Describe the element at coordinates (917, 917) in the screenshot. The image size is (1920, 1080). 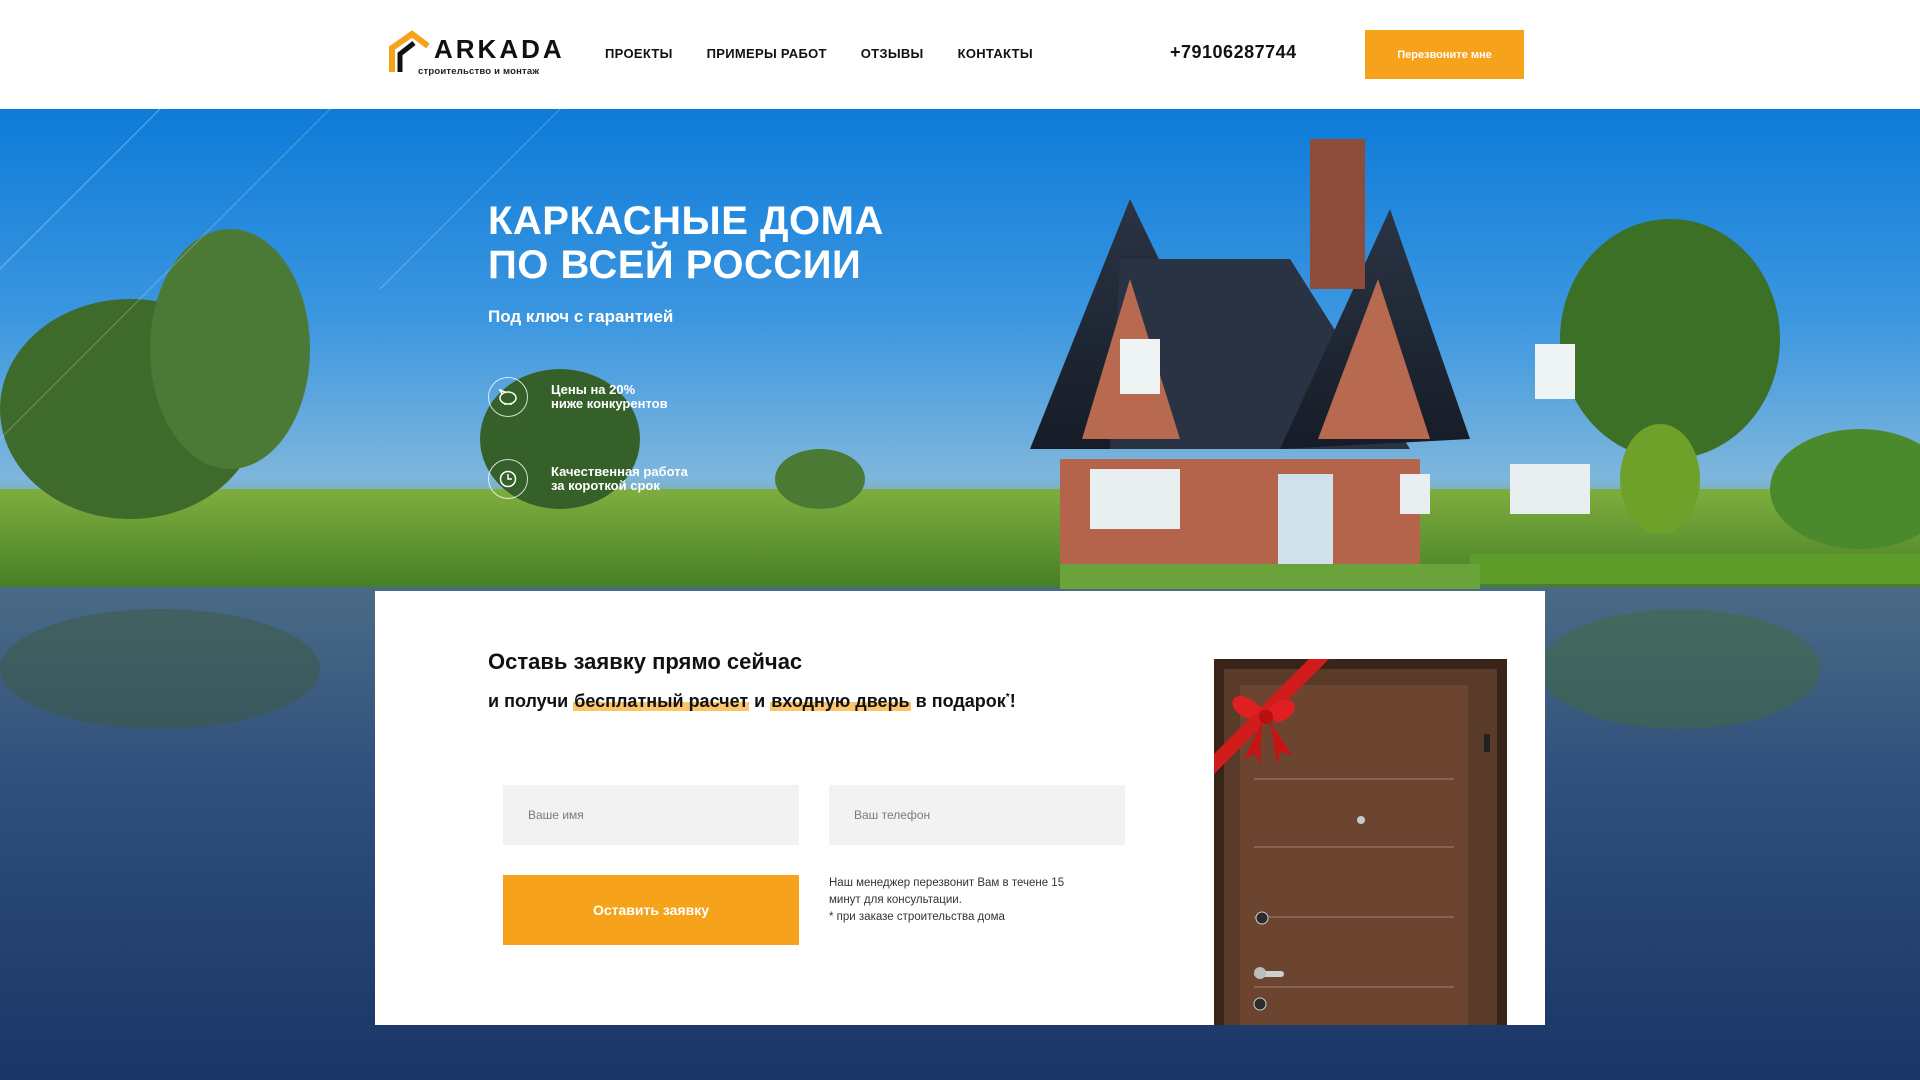
I see `form-note-line3: * при заказе строительства дома` at that location.